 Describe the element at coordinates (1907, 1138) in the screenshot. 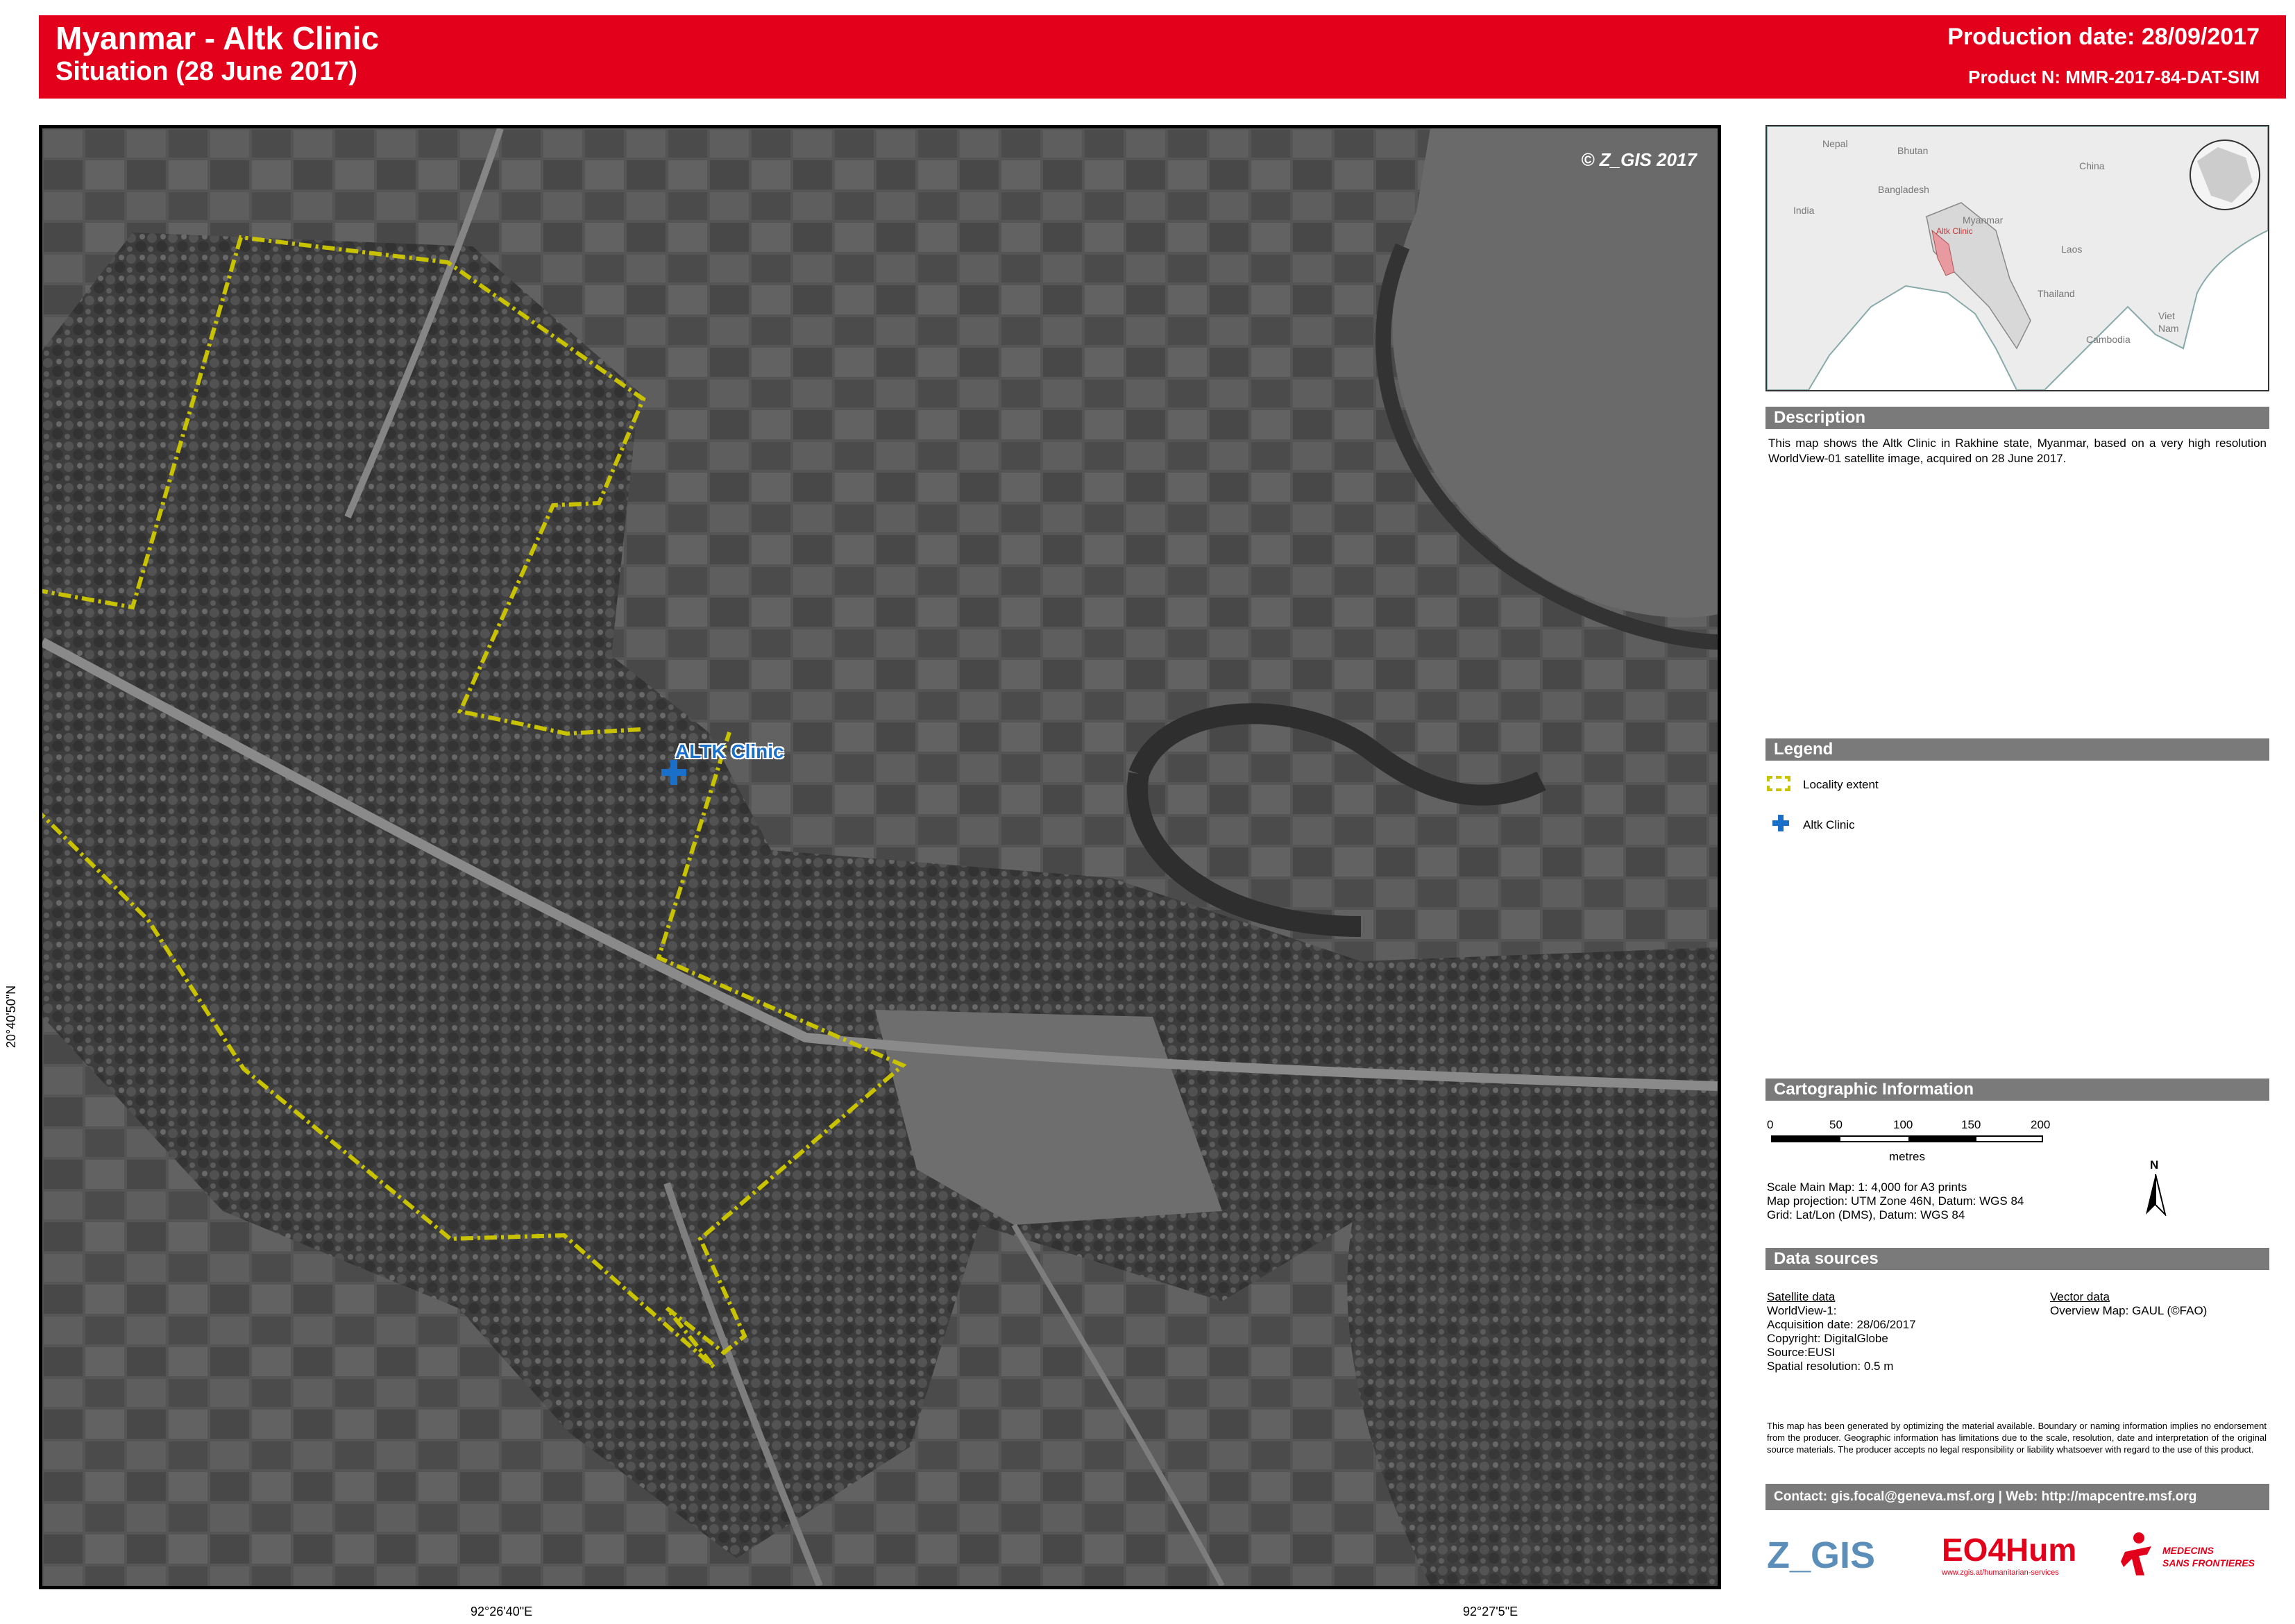

I see `scale-bar` at that location.